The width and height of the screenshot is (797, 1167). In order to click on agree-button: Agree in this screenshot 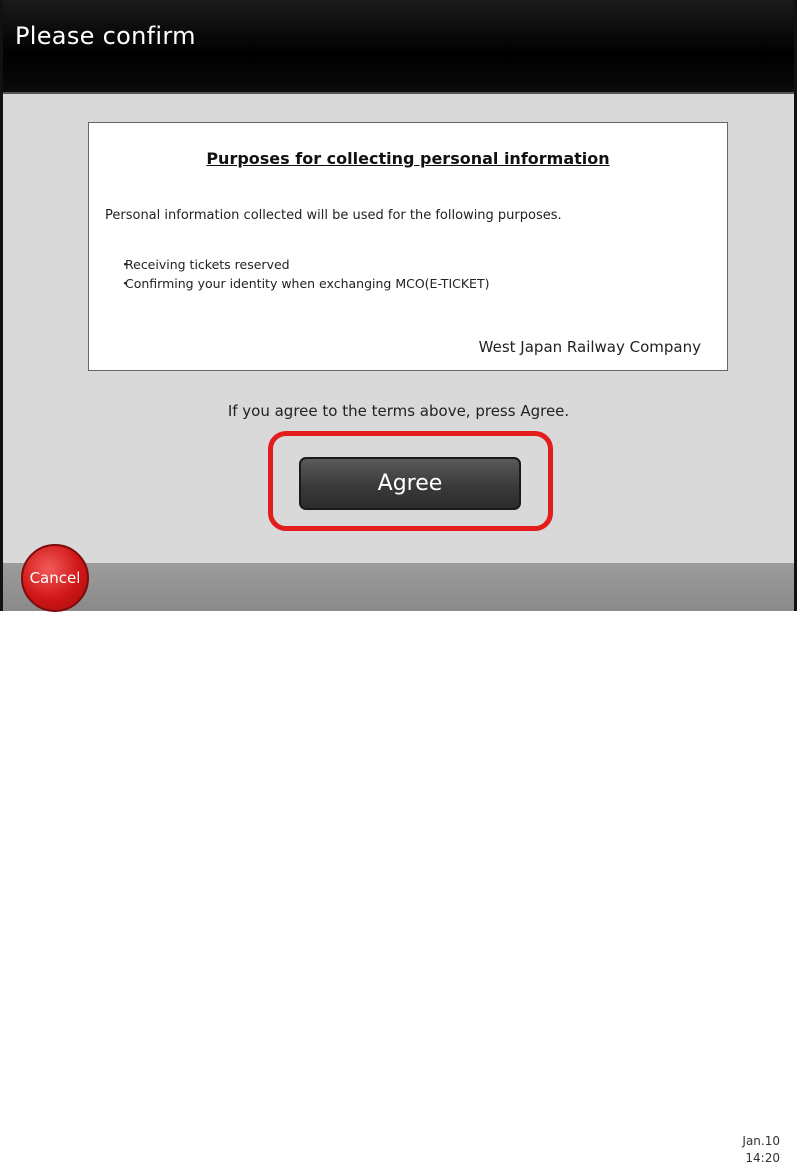, I will do `click(410, 483)`.